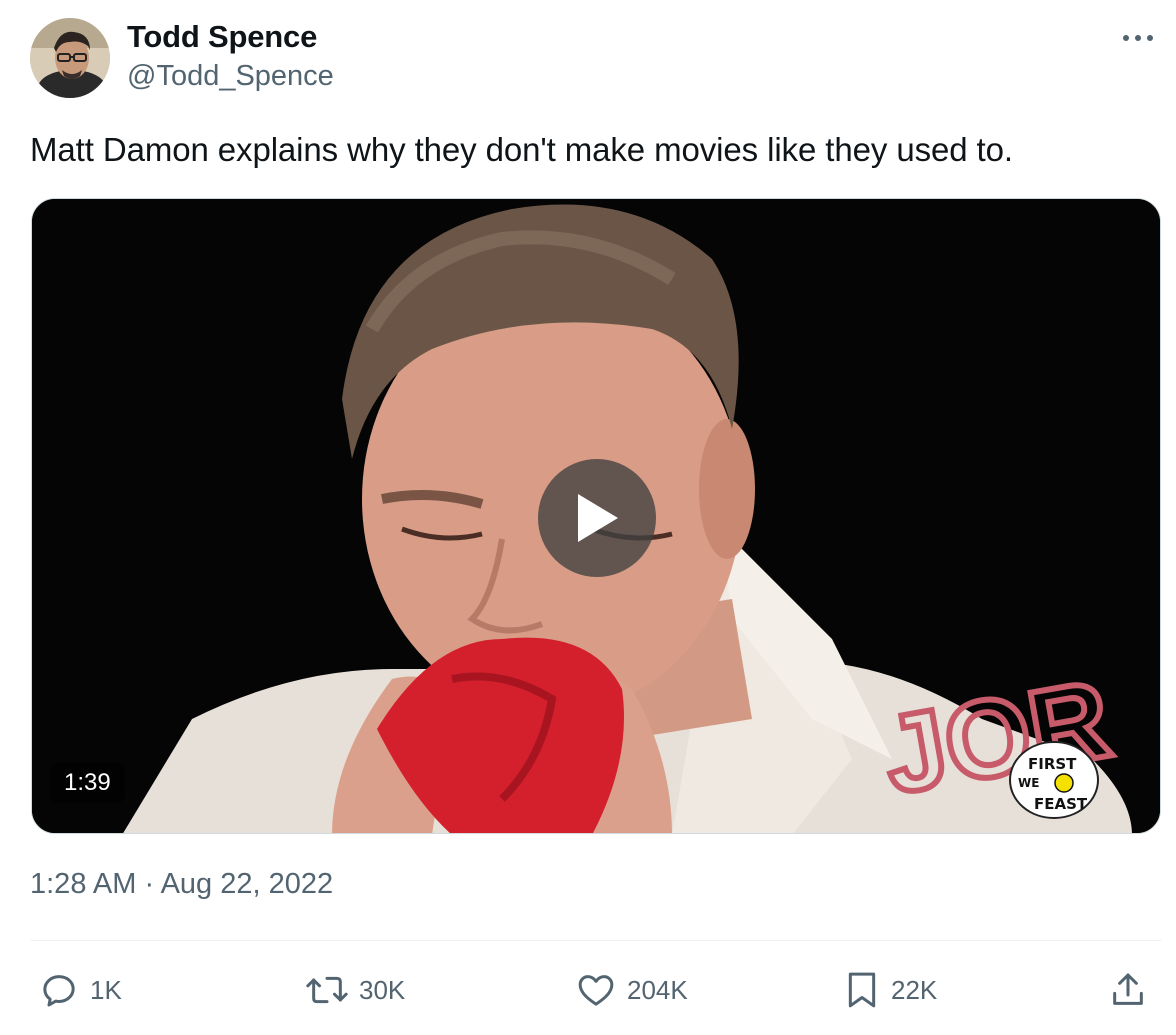 The image size is (1176, 1035). What do you see at coordinates (382, 989) in the screenshot?
I see `retweet-count: 30K` at bounding box center [382, 989].